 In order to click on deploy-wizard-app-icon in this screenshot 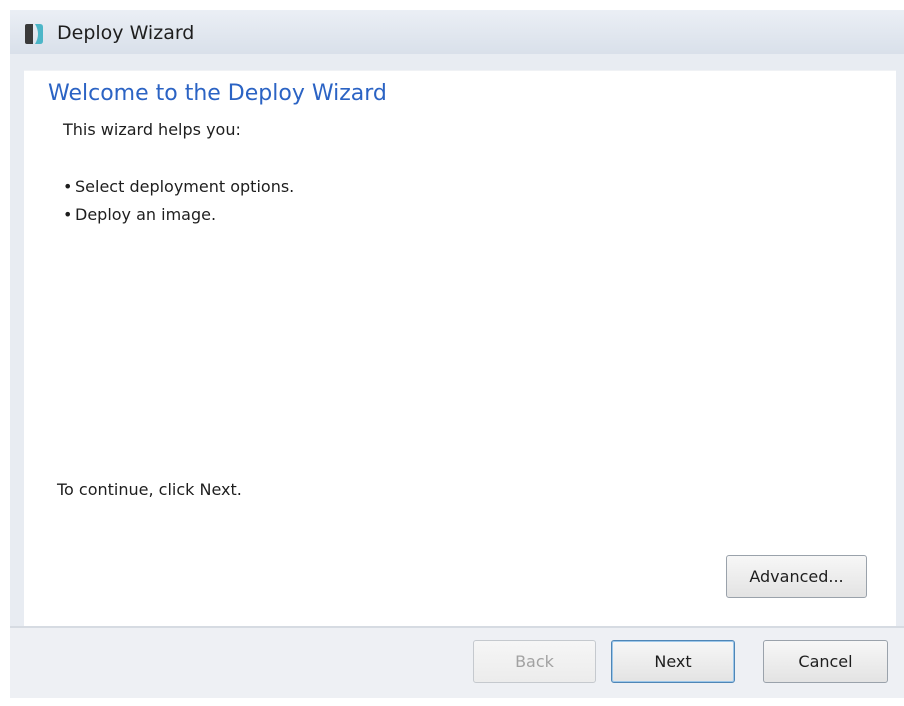, I will do `click(34, 34)`.